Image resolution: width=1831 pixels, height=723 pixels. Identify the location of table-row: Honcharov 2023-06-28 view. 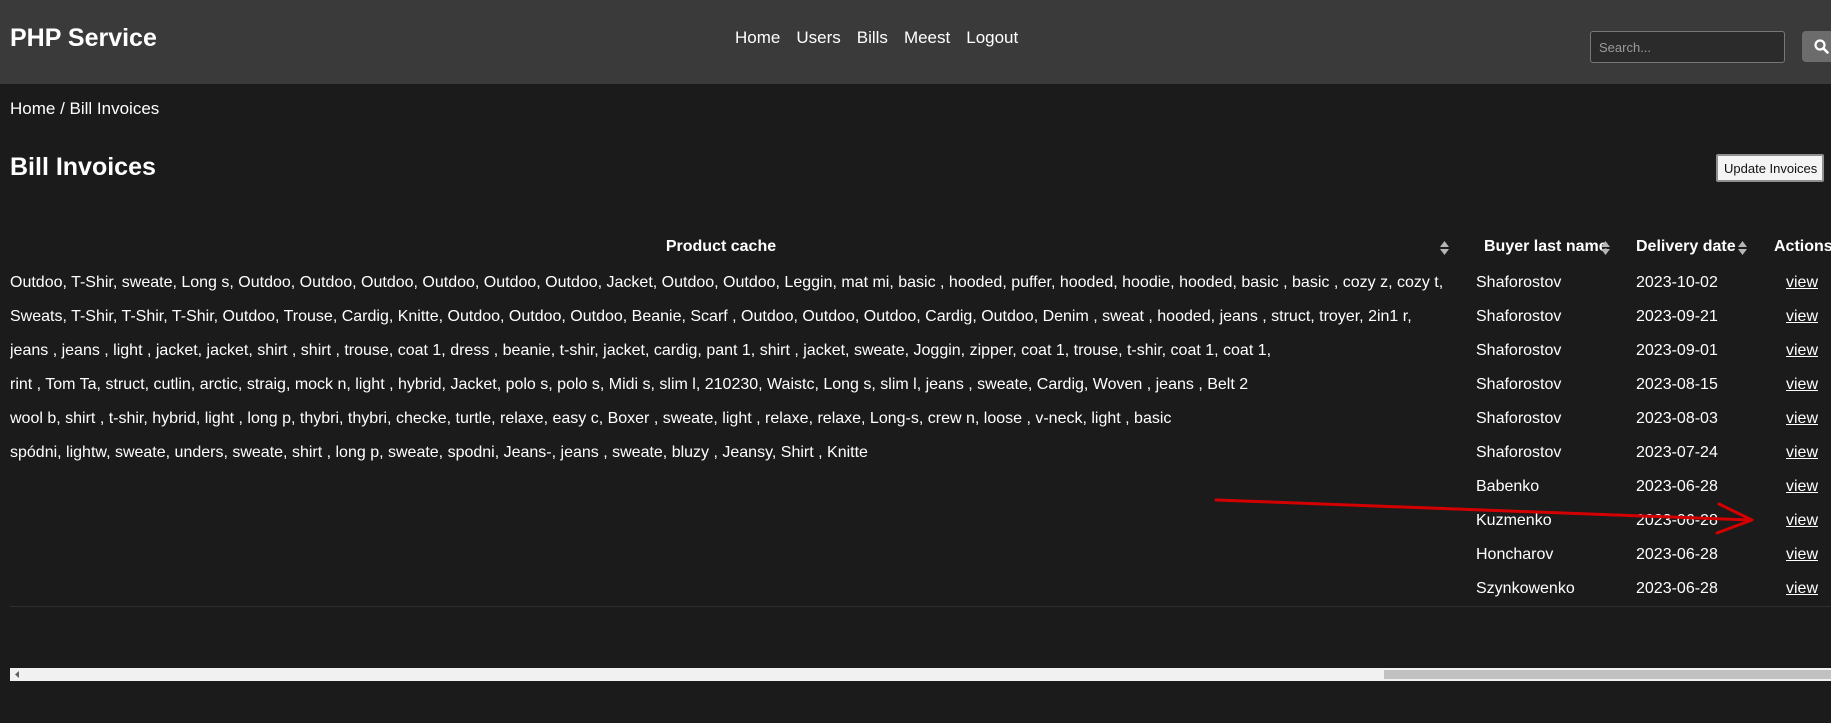
(920, 555).